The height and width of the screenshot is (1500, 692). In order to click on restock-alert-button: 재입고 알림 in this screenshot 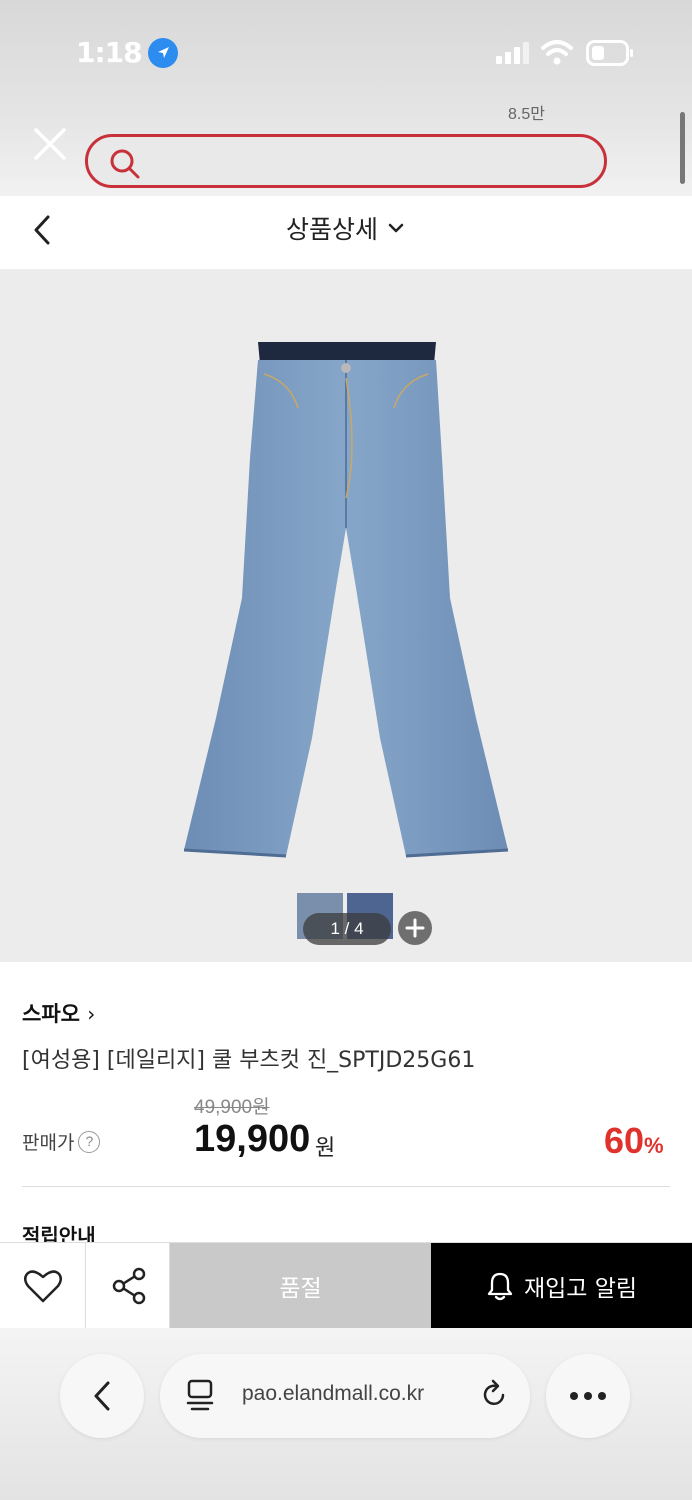, I will do `click(561, 1286)`.